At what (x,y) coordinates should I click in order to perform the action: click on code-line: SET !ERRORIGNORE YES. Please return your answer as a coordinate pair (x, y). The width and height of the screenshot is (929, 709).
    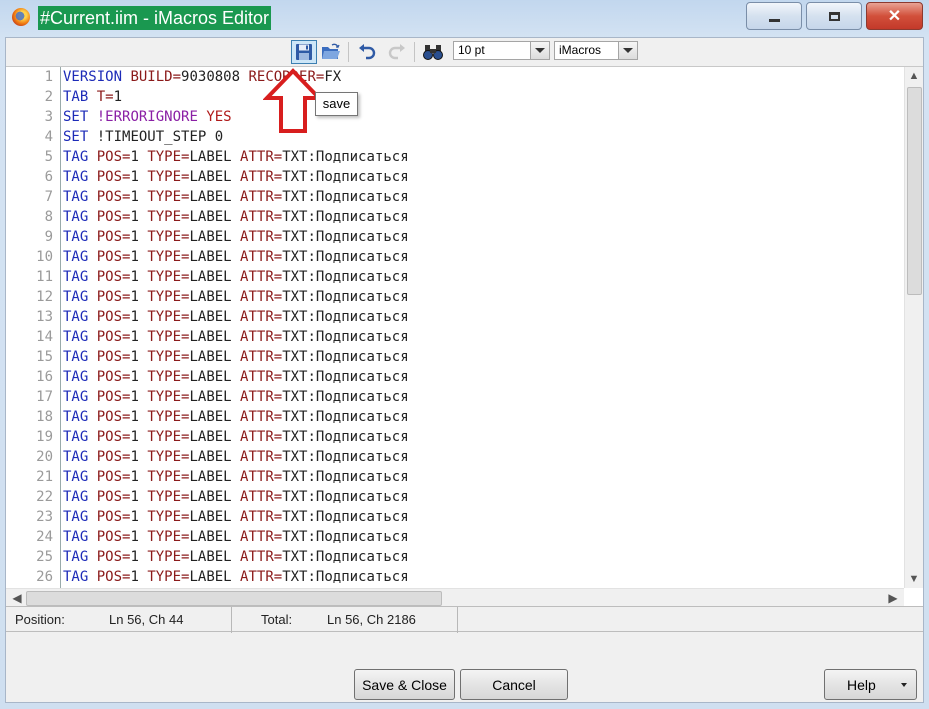
    Looking at the image, I should click on (483, 117).